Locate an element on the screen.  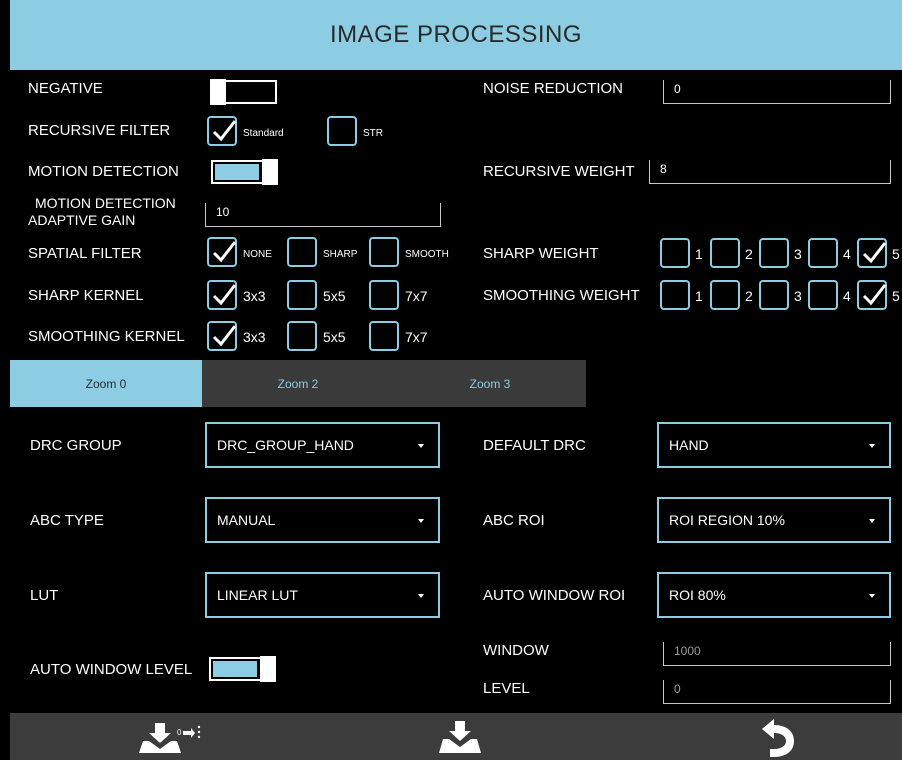
smoothing-kernel-3x3-checkbox is located at coordinates (222, 336).